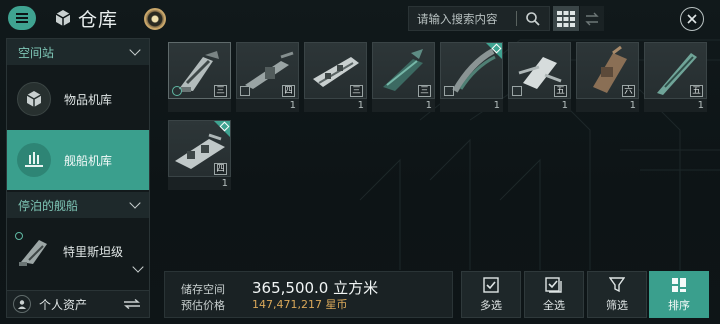 The height and width of the screenshot is (324, 720). What do you see at coordinates (34, 99) in the screenshot?
I see `cube-icon` at bounding box center [34, 99].